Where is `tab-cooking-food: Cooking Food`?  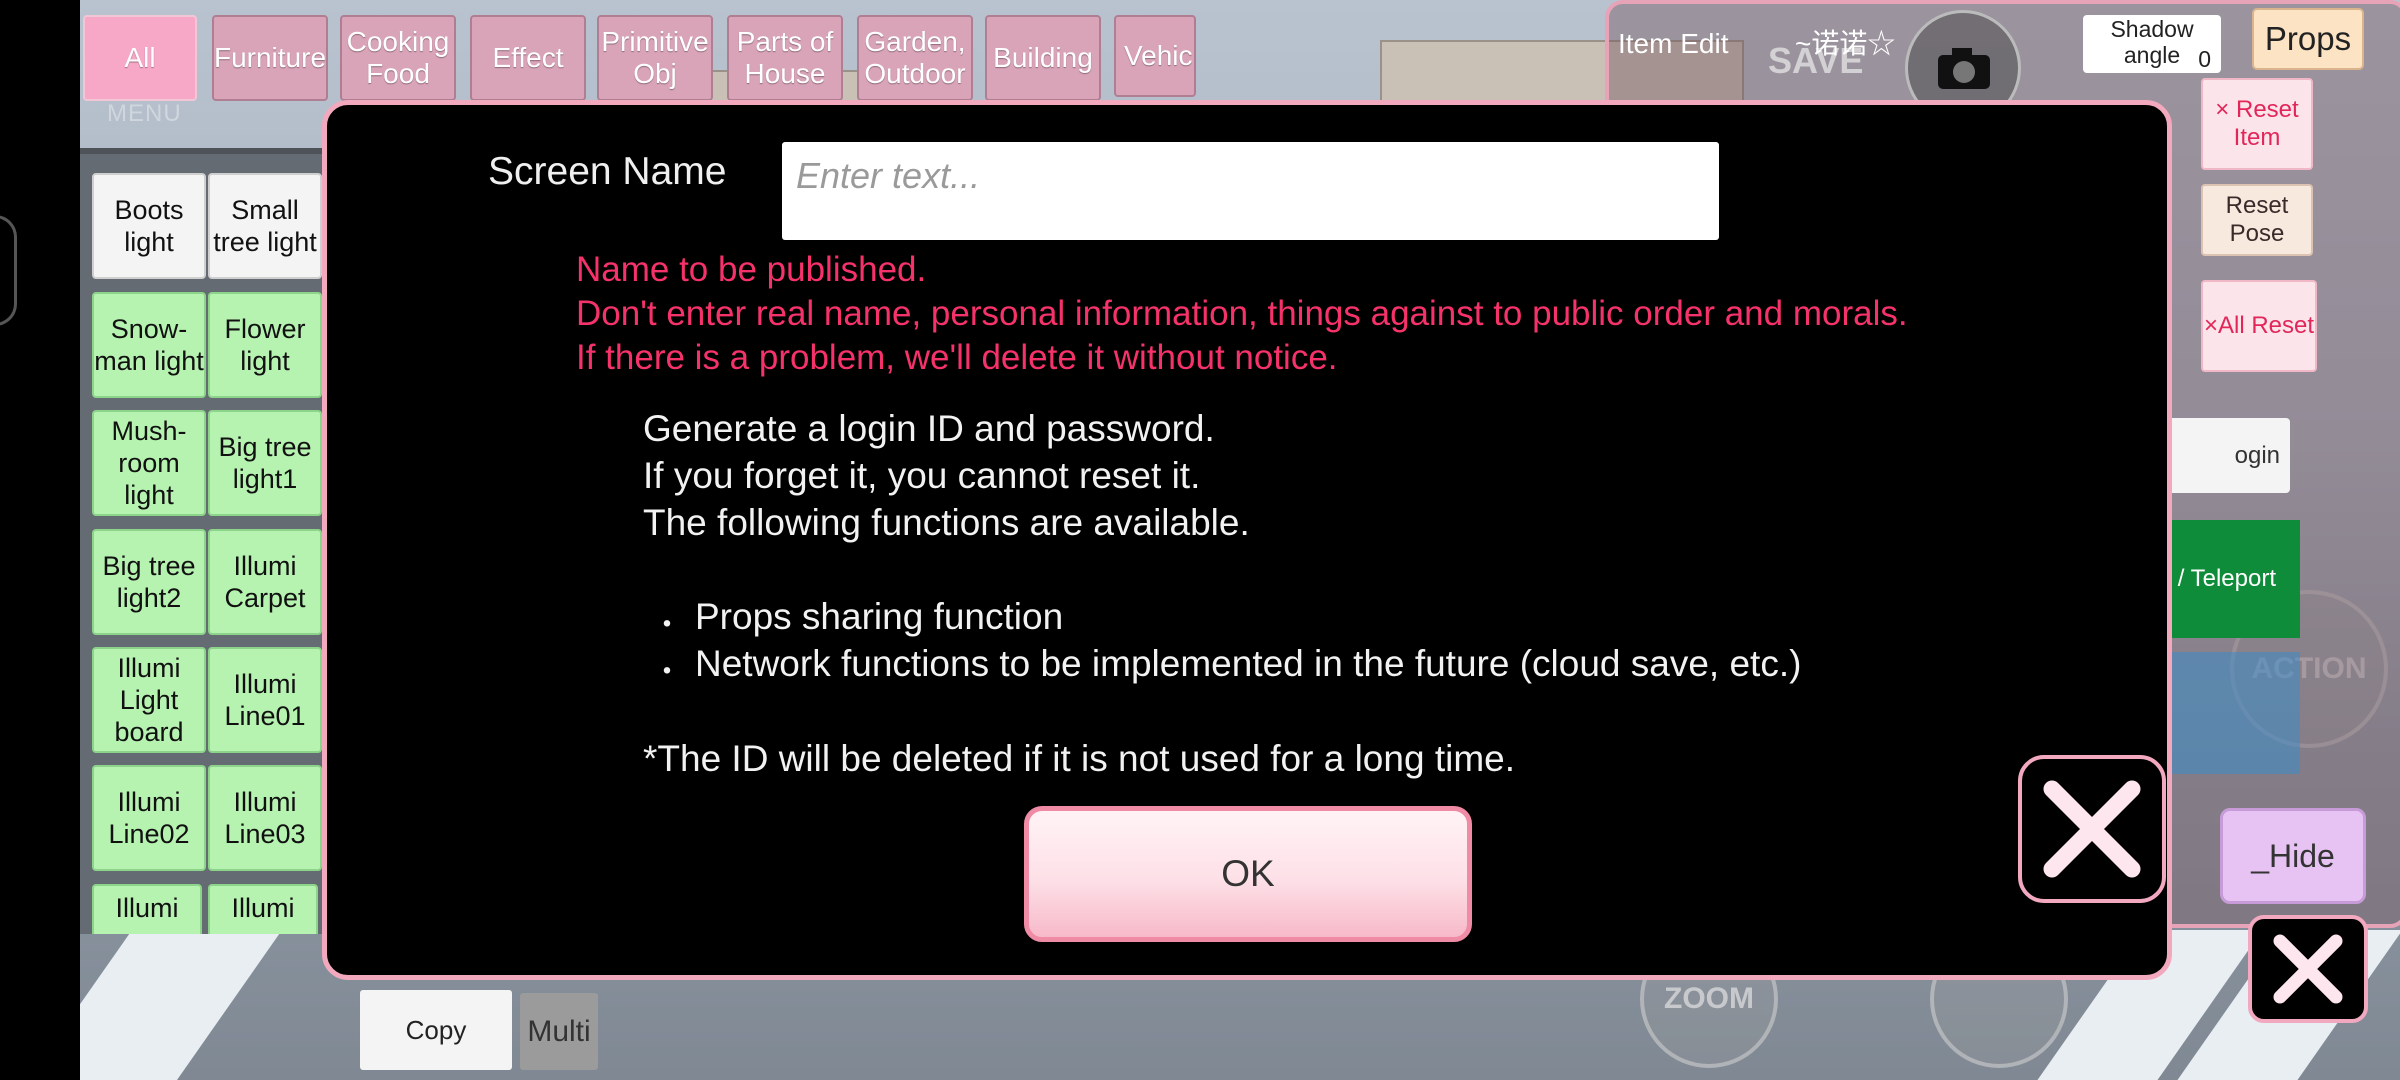
tab-cooking-food: Cooking Food is located at coordinates (398, 58).